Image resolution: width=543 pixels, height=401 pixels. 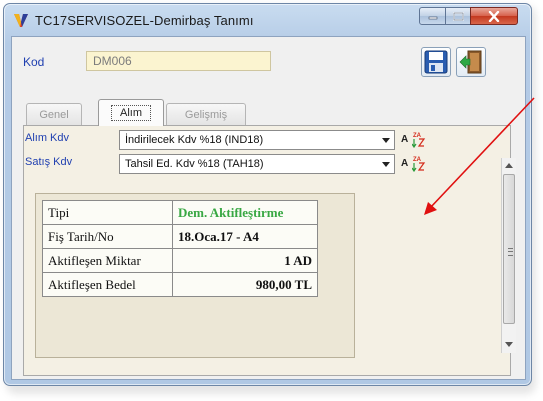 I want to click on vertical-scroll-thumb, so click(x=509, y=249).